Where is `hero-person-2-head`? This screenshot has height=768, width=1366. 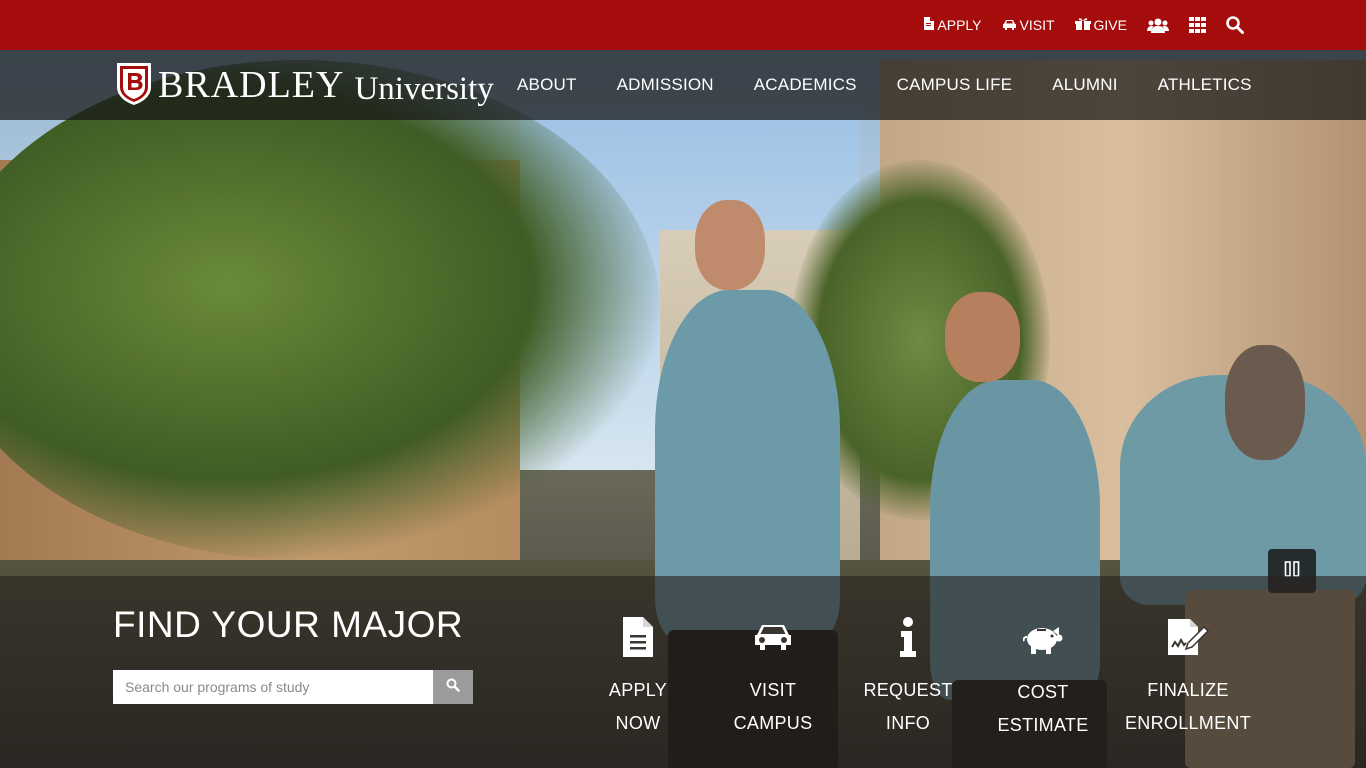
hero-person-2-head is located at coordinates (982, 337).